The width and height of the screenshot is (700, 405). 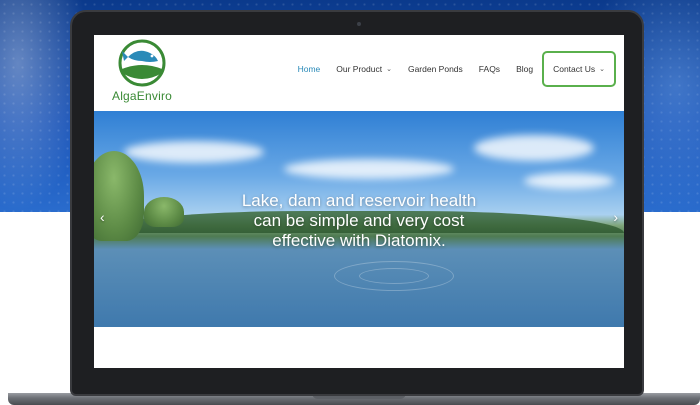 I want to click on nav-blog-label: Blog, so click(x=525, y=69).